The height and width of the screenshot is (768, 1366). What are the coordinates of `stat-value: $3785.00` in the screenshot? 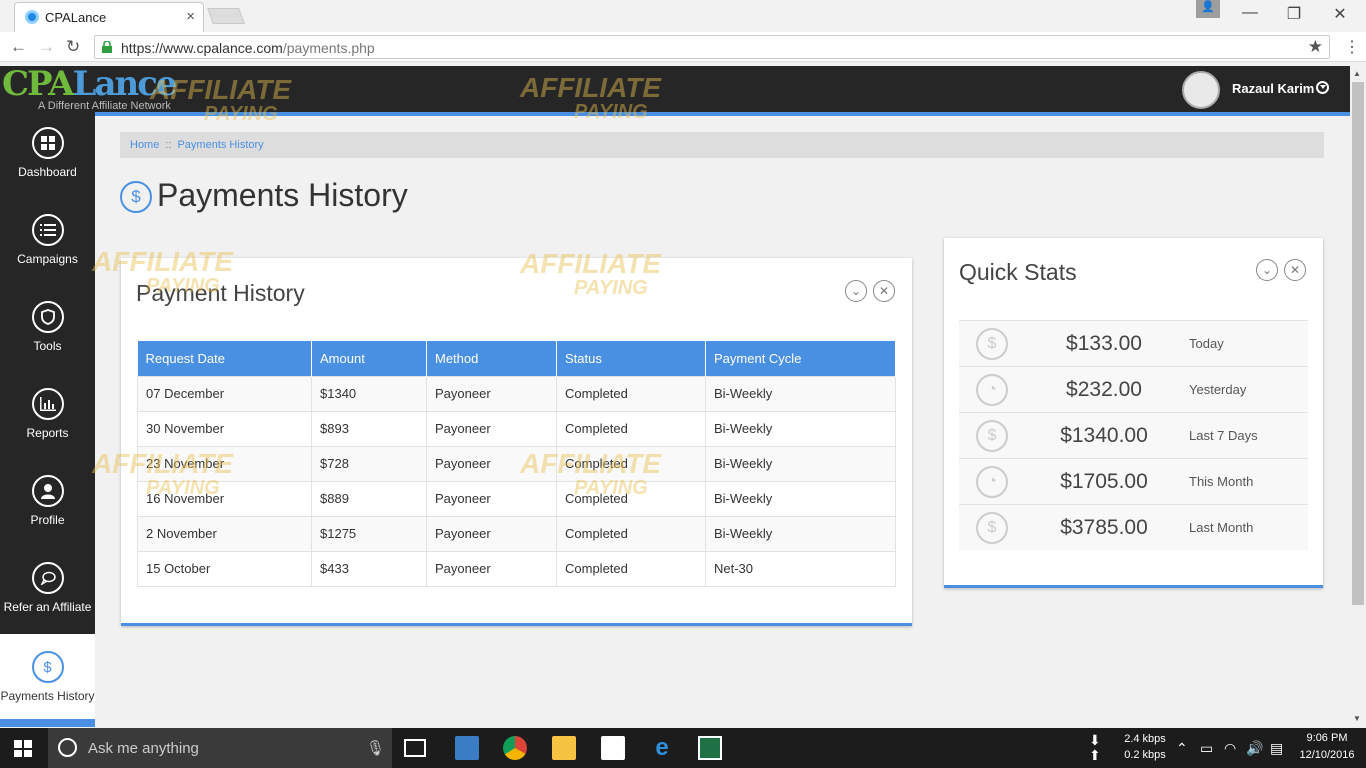 It's located at (1104, 527).